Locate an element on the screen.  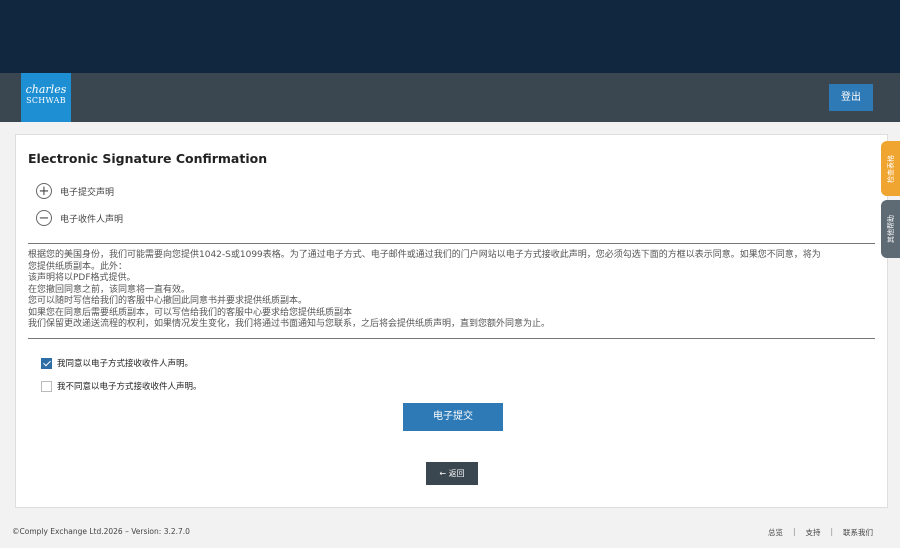
page-title: Electronic Signature Confirmation is located at coordinates (148, 158).